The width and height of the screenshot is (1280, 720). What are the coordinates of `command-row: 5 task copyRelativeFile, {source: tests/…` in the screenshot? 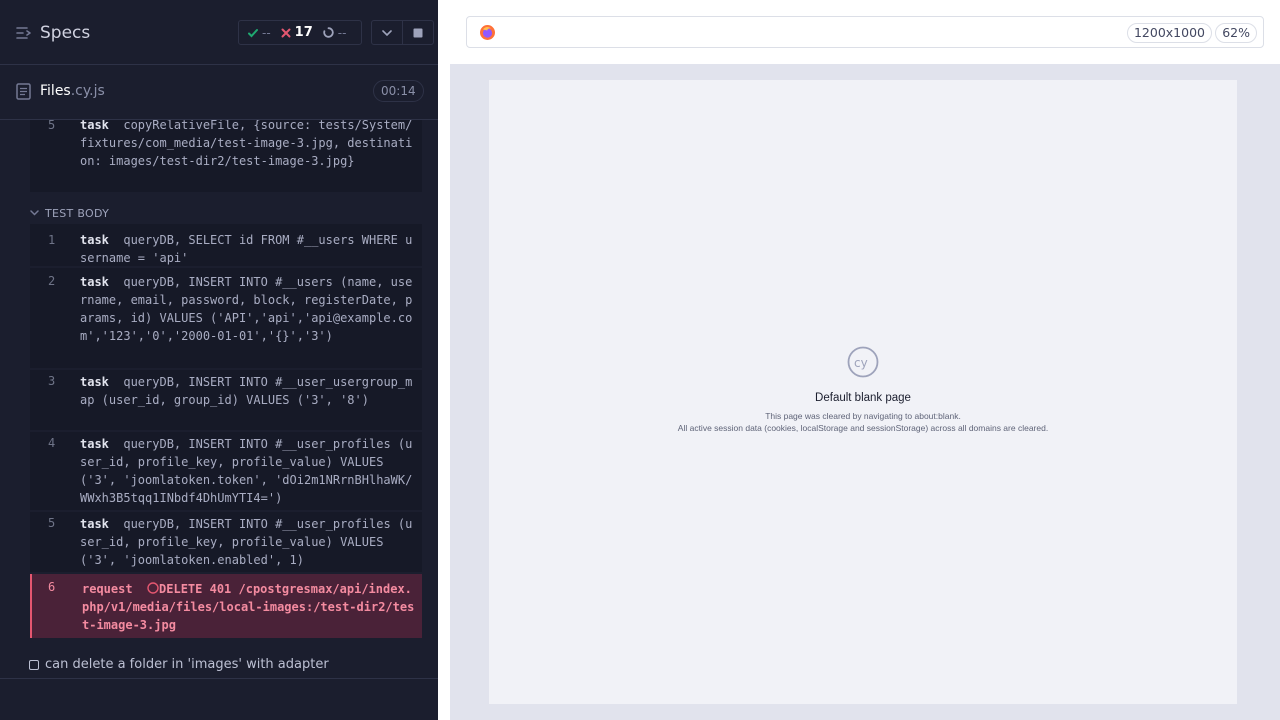 It's located at (226, 156).